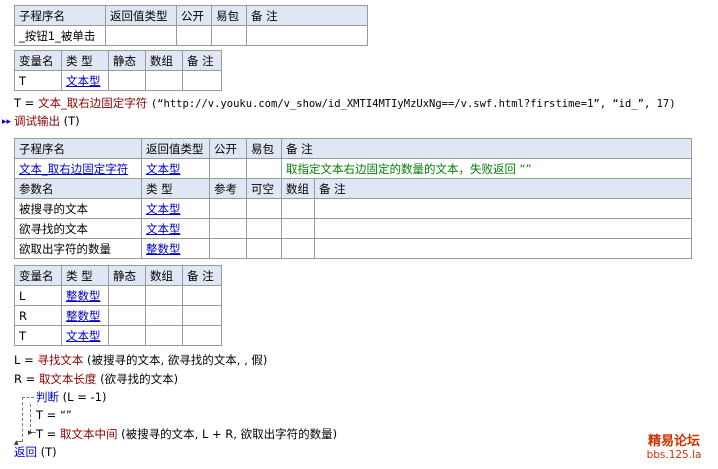  What do you see at coordinates (177, 360) in the screenshot?
I see `code-args: (被搜寻的文本, 欲寻找的文本, , 假)` at bounding box center [177, 360].